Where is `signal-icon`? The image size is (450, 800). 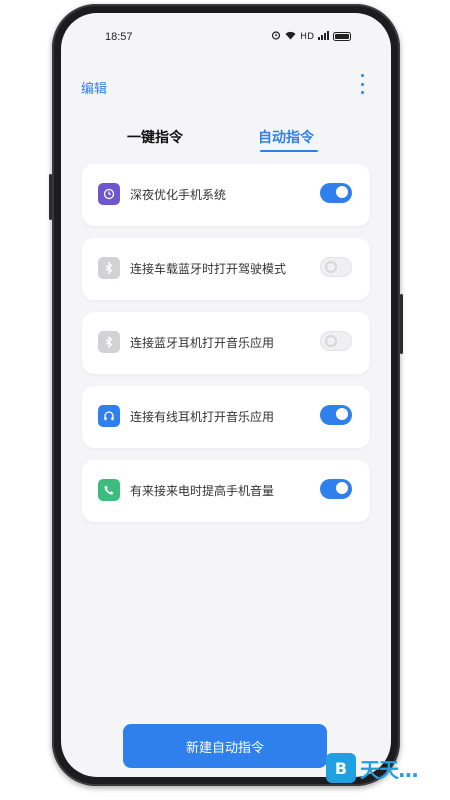 signal-icon is located at coordinates (323, 36).